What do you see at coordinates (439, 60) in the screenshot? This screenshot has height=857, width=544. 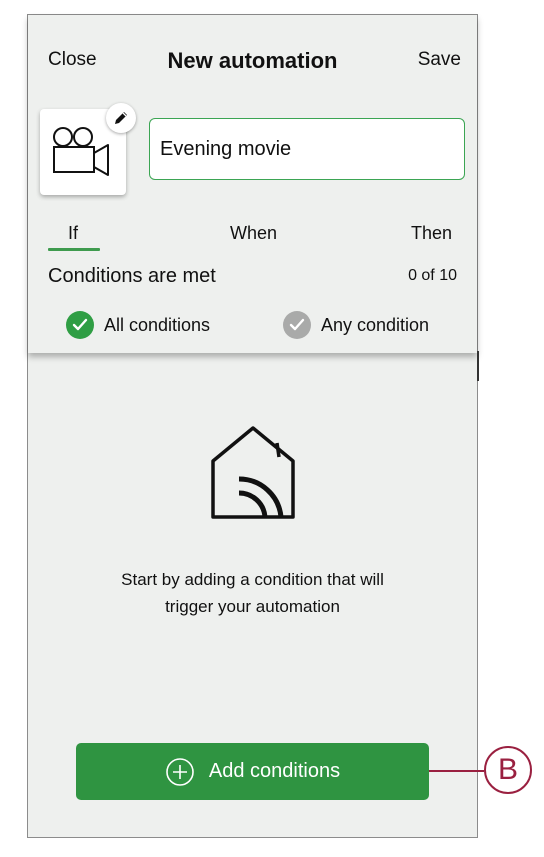 I see `save-button: Save` at bounding box center [439, 60].